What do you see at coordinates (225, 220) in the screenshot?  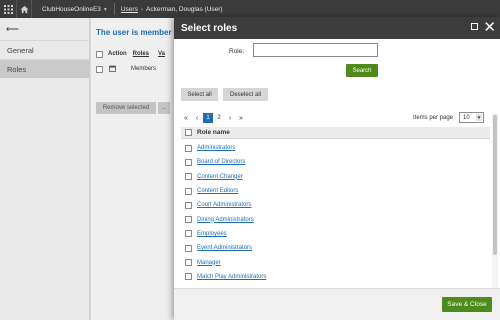 I see `role-link: Dining Administrators` at bounding box center [225, 220].